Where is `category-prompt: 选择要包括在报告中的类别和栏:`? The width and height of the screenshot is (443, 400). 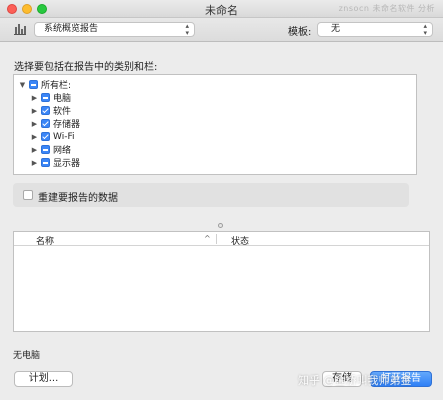 category-prompt: 选择要包括在报告中的类别和栏: is located at coordinates (86, 67).